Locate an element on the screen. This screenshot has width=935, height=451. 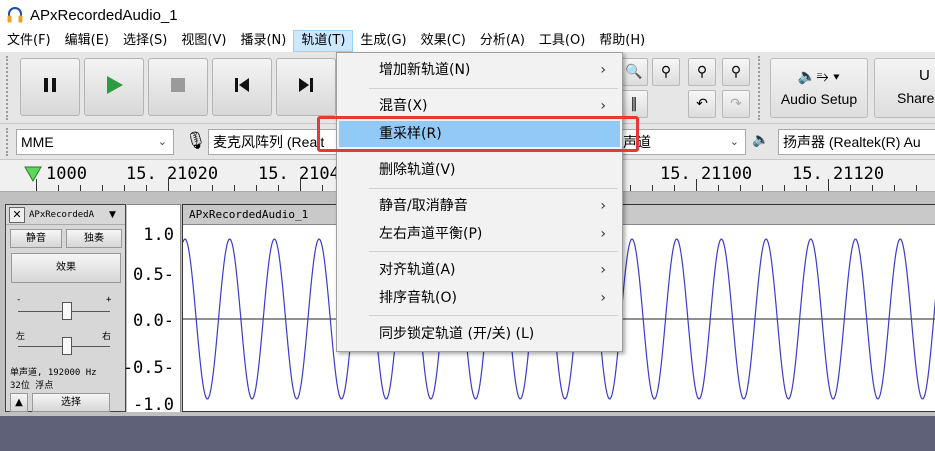
redo-button: ↷ is located at coordinates (736, 104).